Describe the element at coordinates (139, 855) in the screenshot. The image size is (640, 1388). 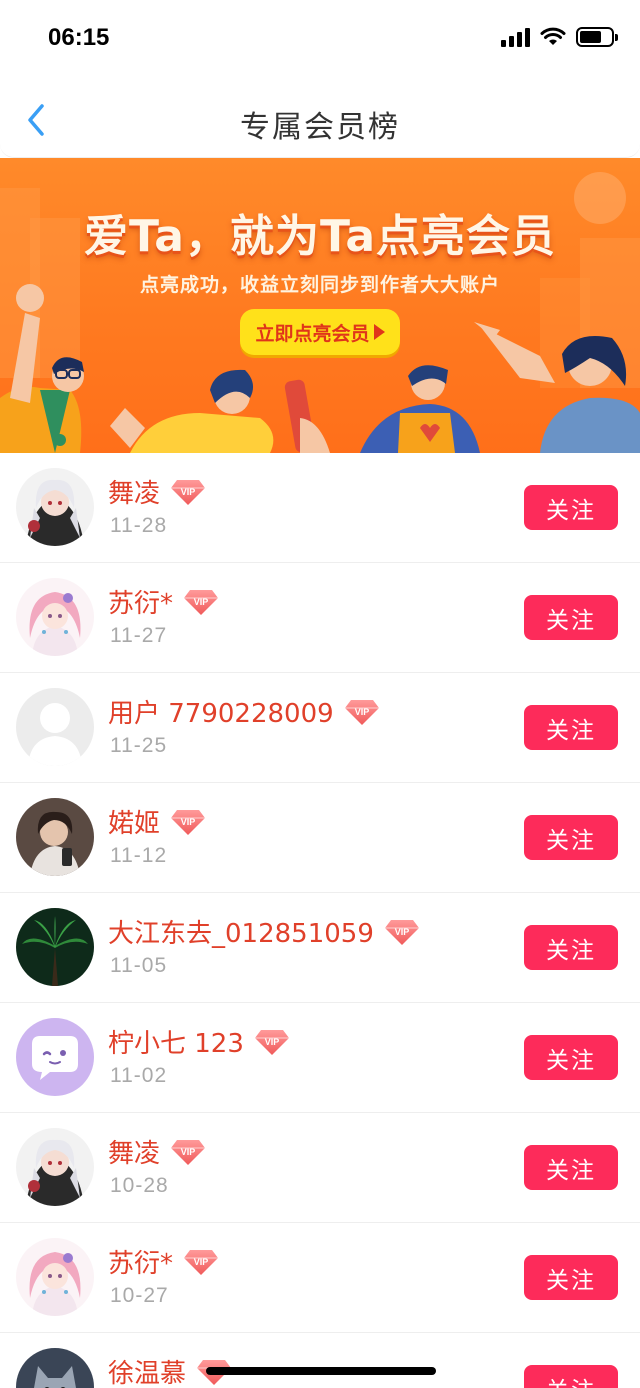
I see `member-date: 11-12` at that location.